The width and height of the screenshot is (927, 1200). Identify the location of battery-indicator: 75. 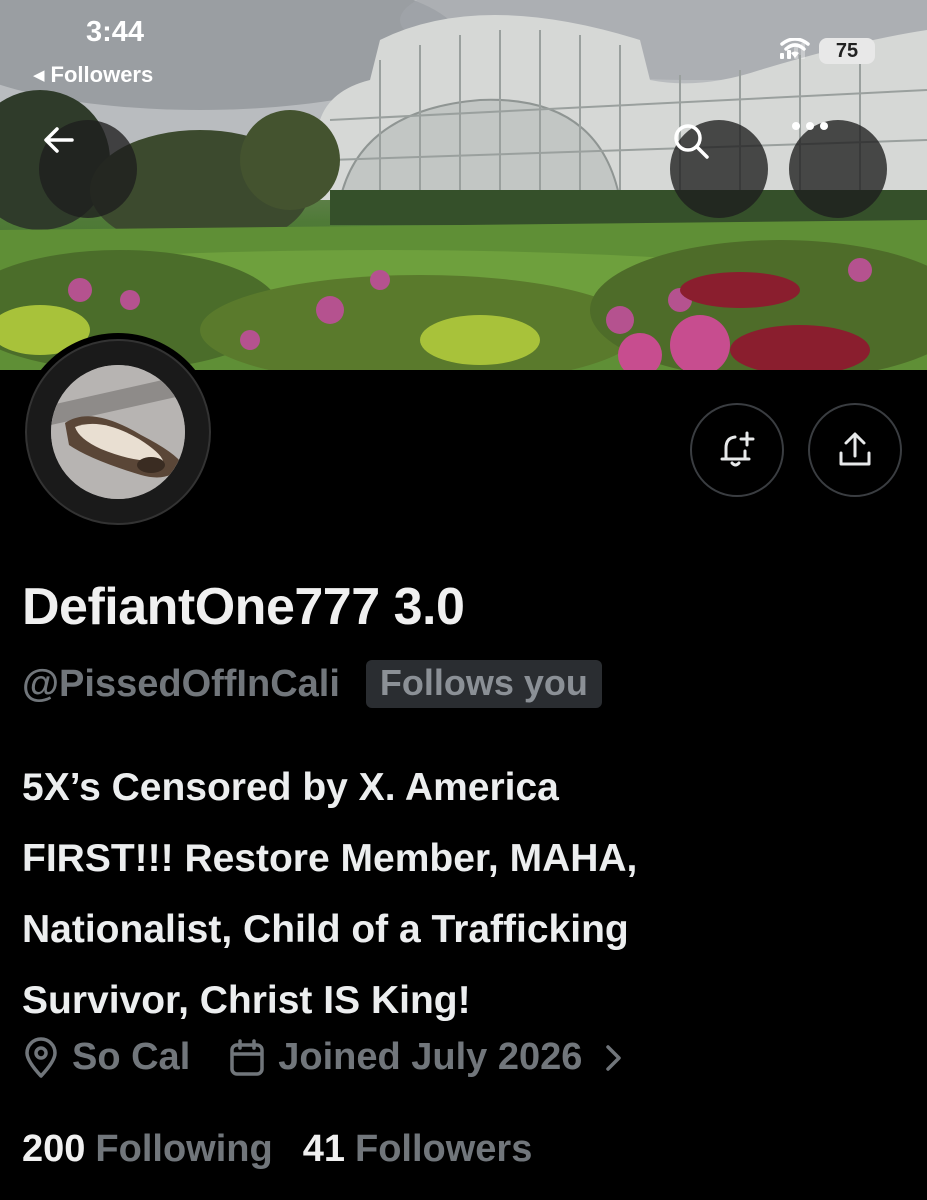
(847, 51).